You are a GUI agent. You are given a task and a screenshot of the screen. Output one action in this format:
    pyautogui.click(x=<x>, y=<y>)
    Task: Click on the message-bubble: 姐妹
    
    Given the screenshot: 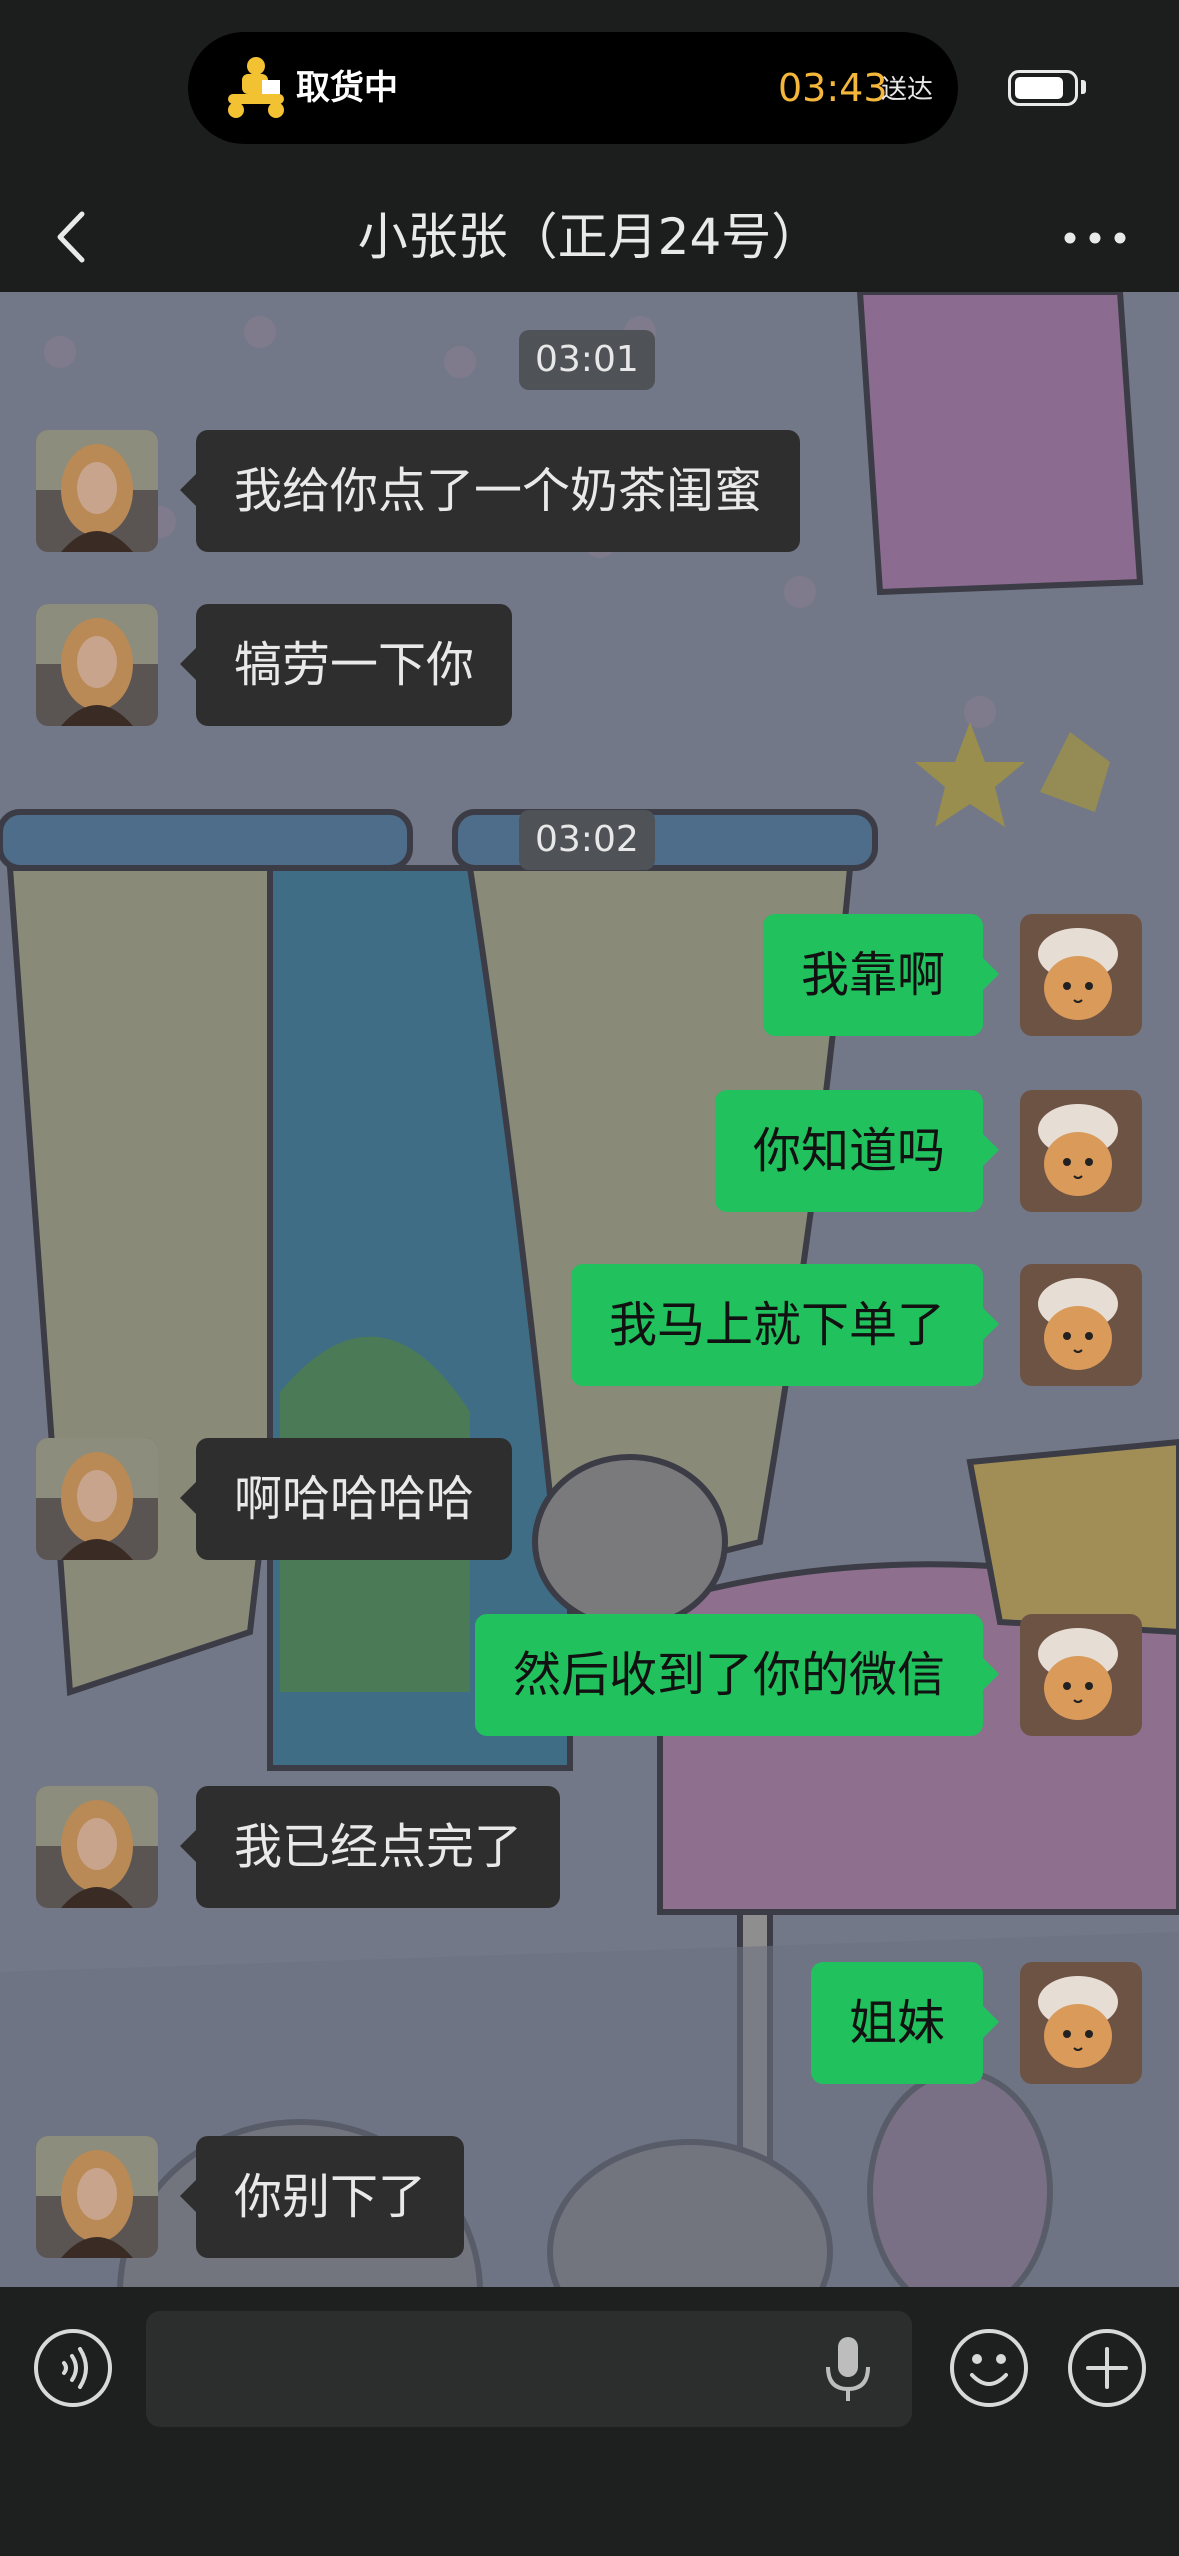 What is the action you would take?
    pyautogui.click(x=905, y=2023)
    